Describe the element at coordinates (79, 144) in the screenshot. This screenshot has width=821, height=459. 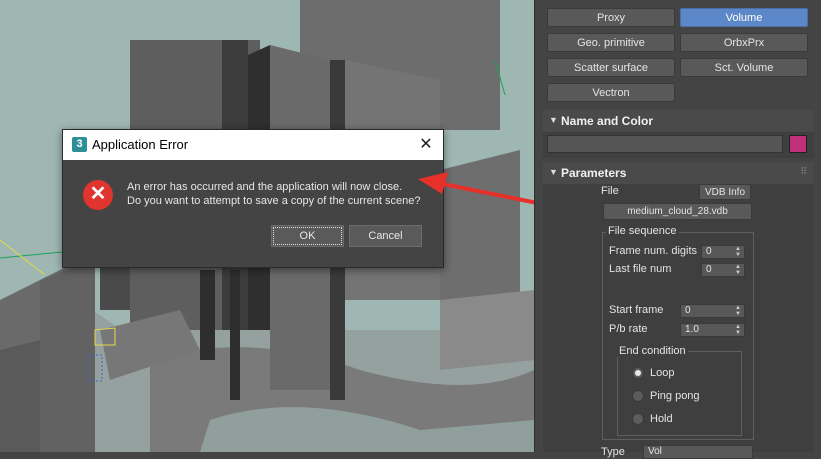
I see `app-icon: 3` at that location.